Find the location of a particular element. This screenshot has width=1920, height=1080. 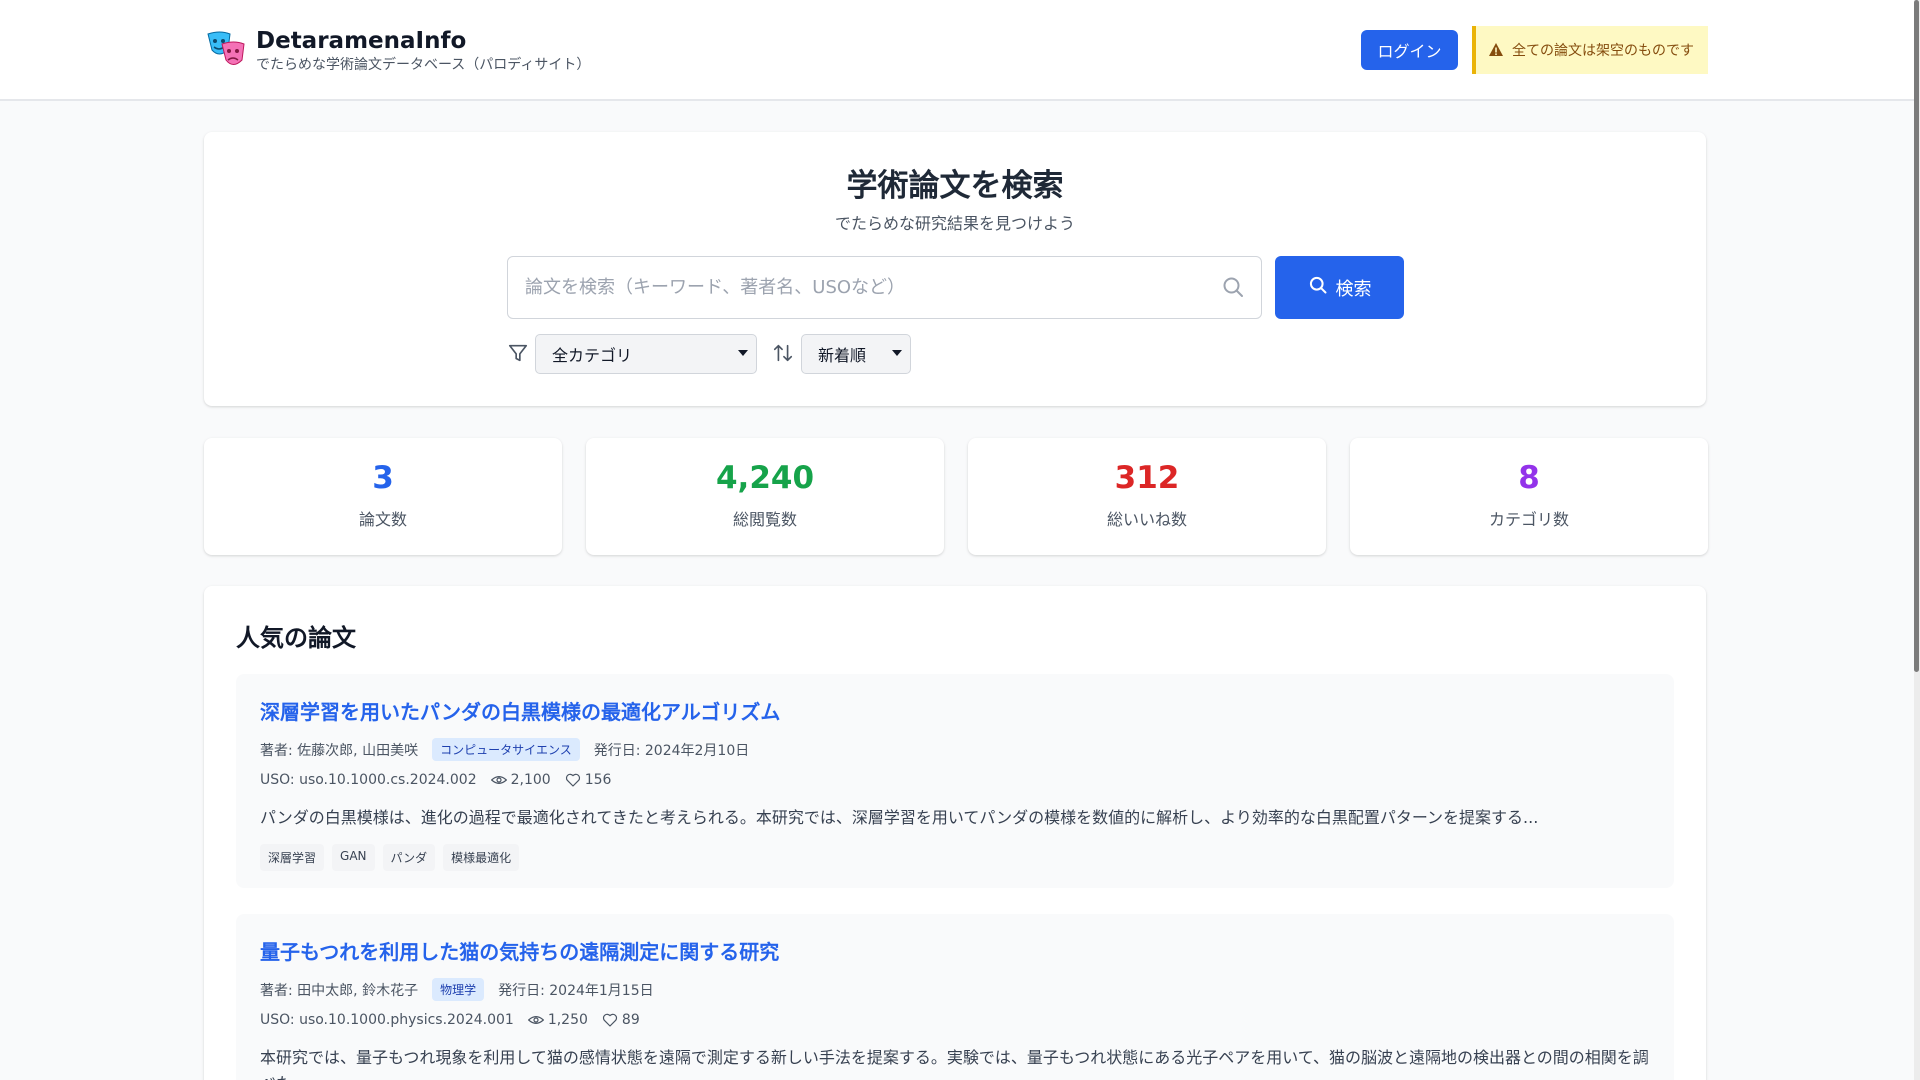

search-field is located at coordinates (884, 287).